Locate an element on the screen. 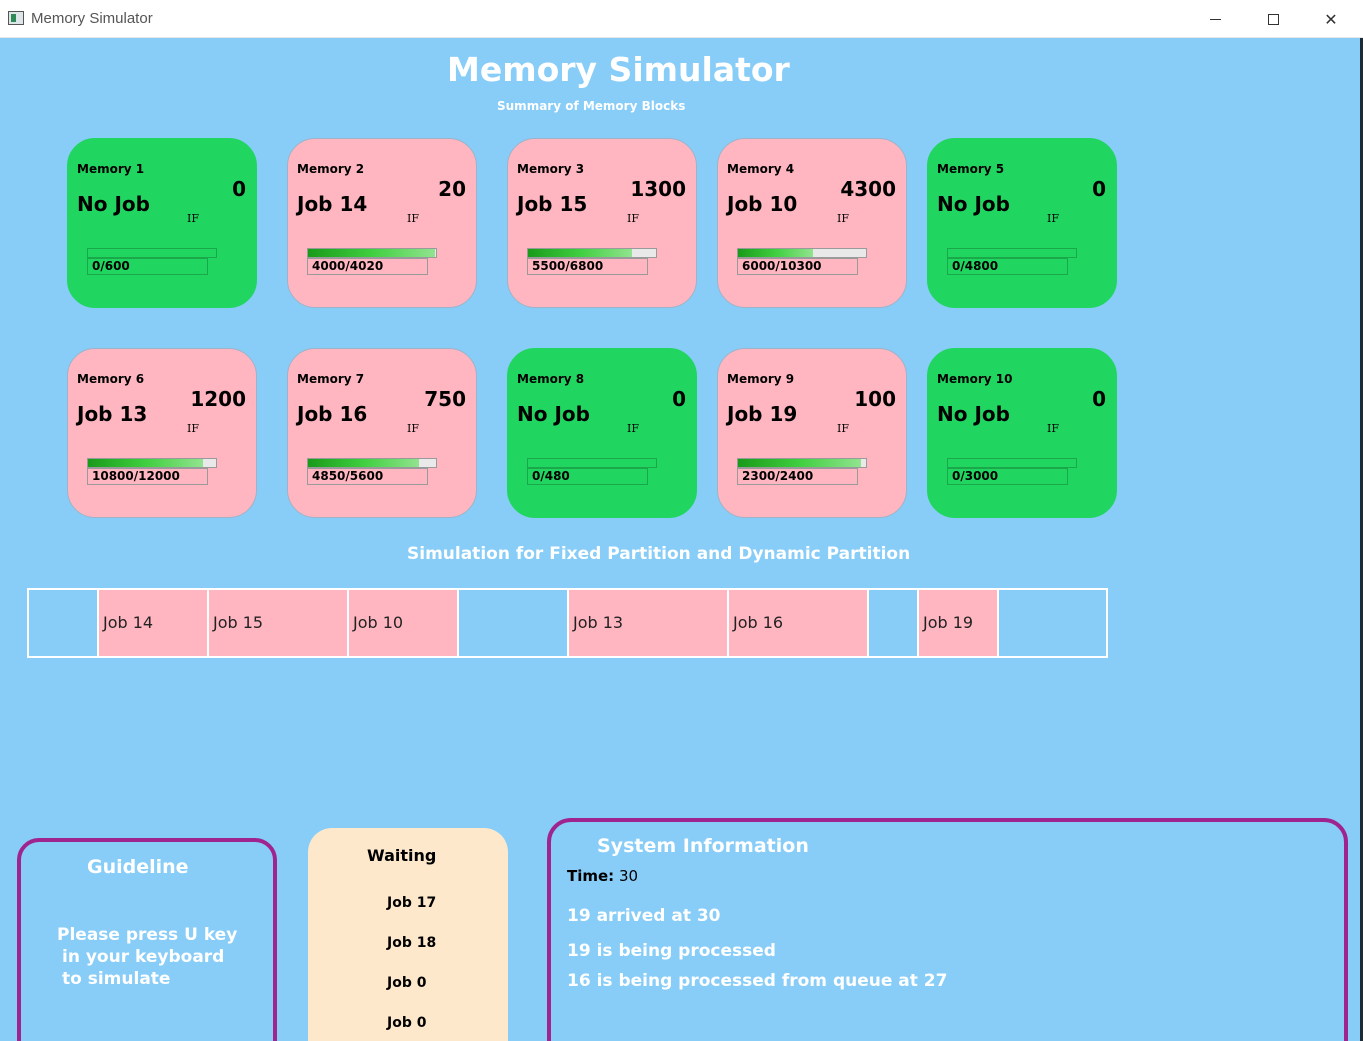  time-readout: Time: 30 is located at coordinates (602, 876).